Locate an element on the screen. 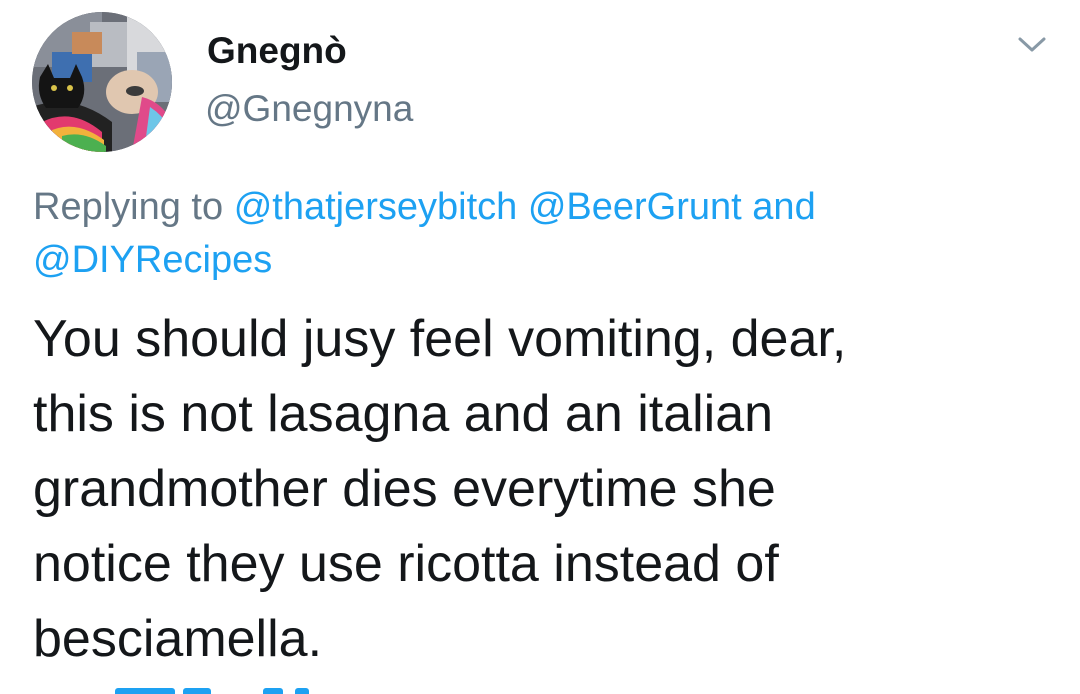  chevron-down-icon is located at coordinates (1032, 45).